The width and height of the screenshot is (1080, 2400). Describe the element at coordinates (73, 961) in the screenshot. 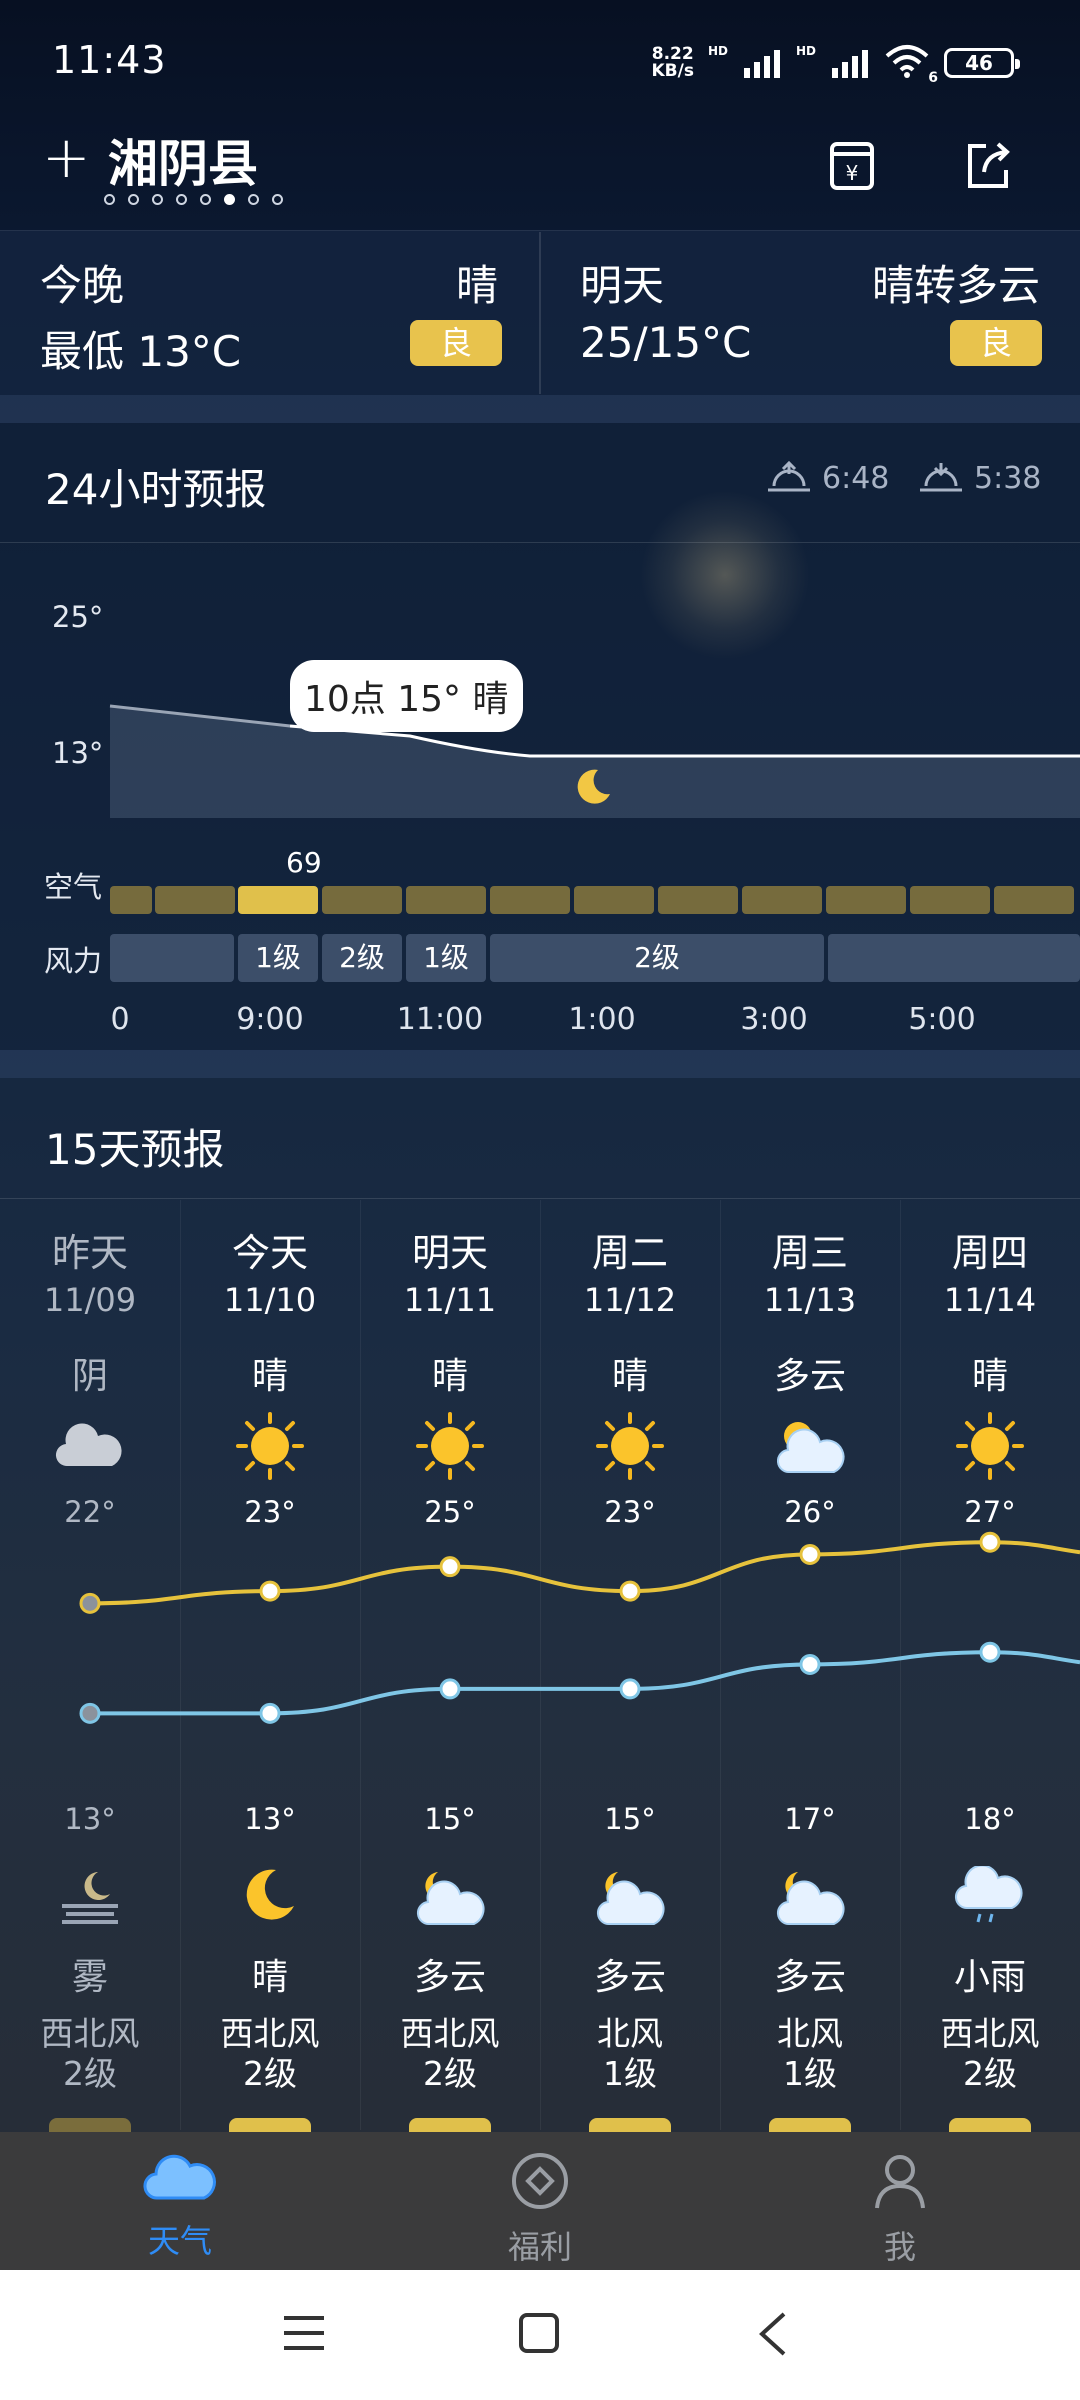

I see `wind-label: 风力` at that location.